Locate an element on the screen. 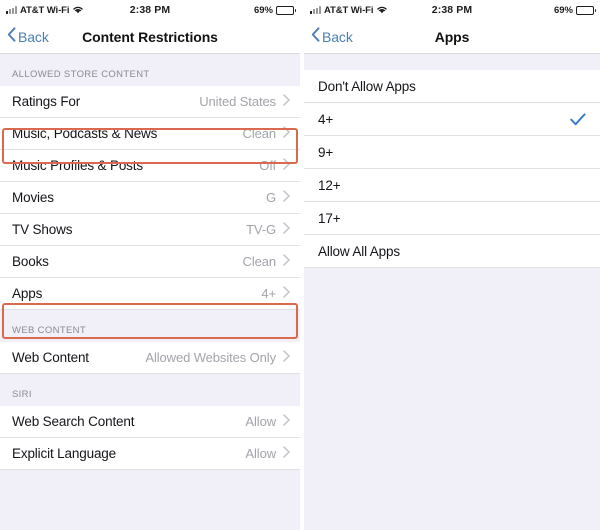  section-header-web-content: WEB CONTENT is located at coordinates (150, 326).